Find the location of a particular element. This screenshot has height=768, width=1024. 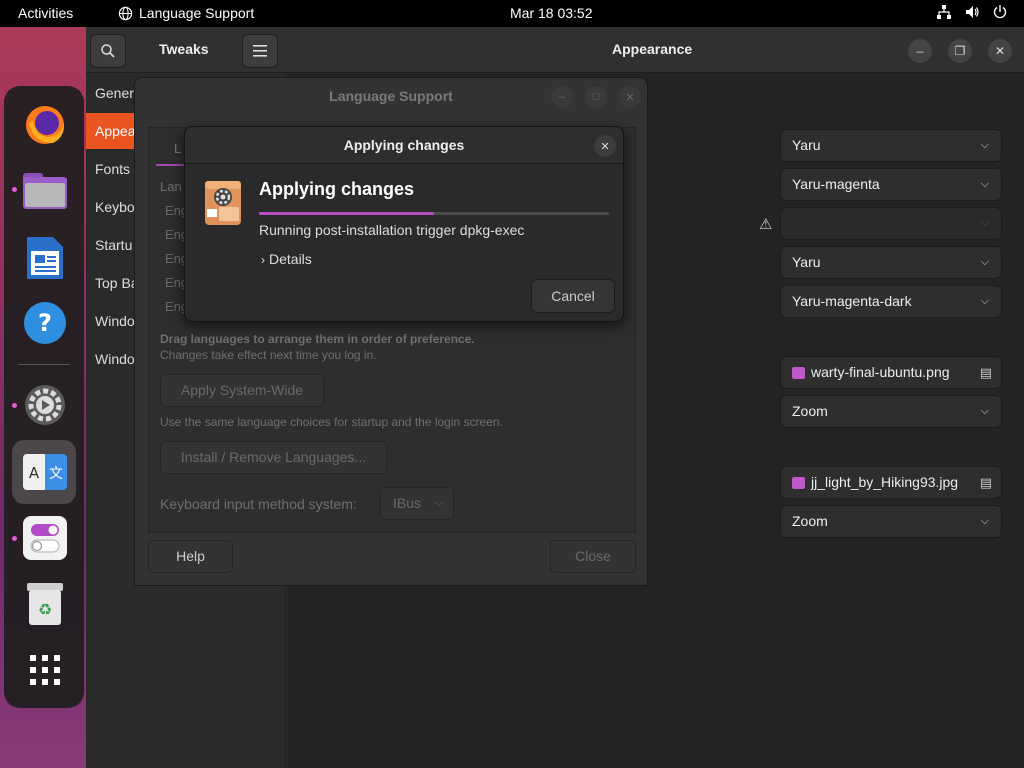

trash-icon: ♻ is located at coordinates (45, 604).